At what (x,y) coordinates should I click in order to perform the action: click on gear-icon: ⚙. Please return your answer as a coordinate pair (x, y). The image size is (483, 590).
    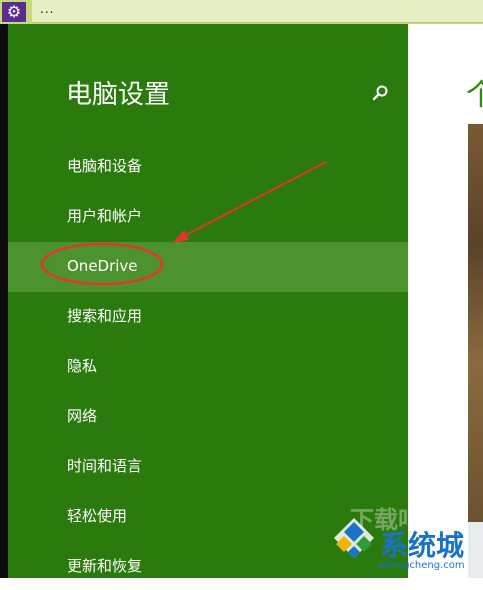
    Looking at the image, I should click on (14, 12).